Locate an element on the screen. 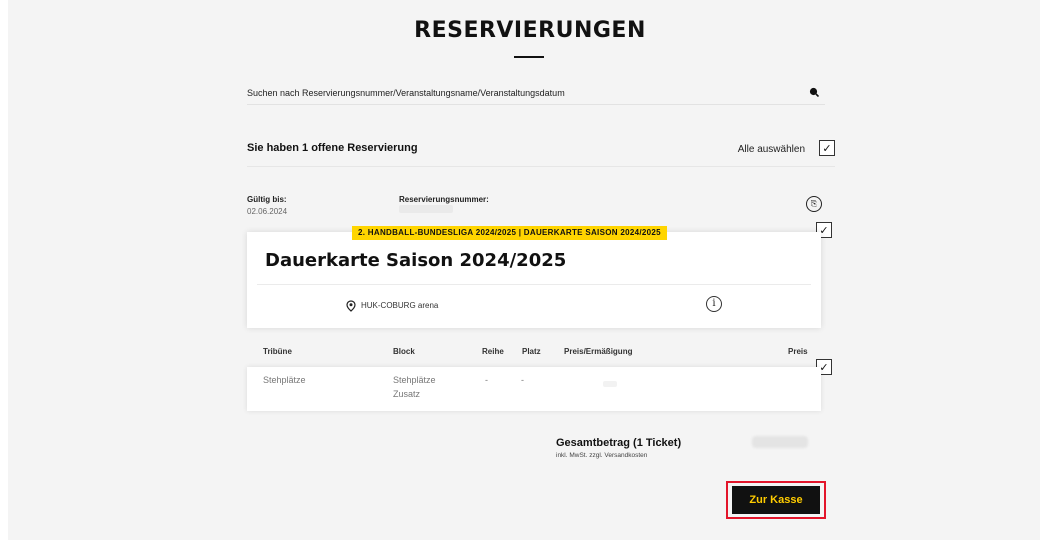 This screenshot has width=1060, height=540. valid-until-label: Gültig bis: is located at coordinates (267, 199).